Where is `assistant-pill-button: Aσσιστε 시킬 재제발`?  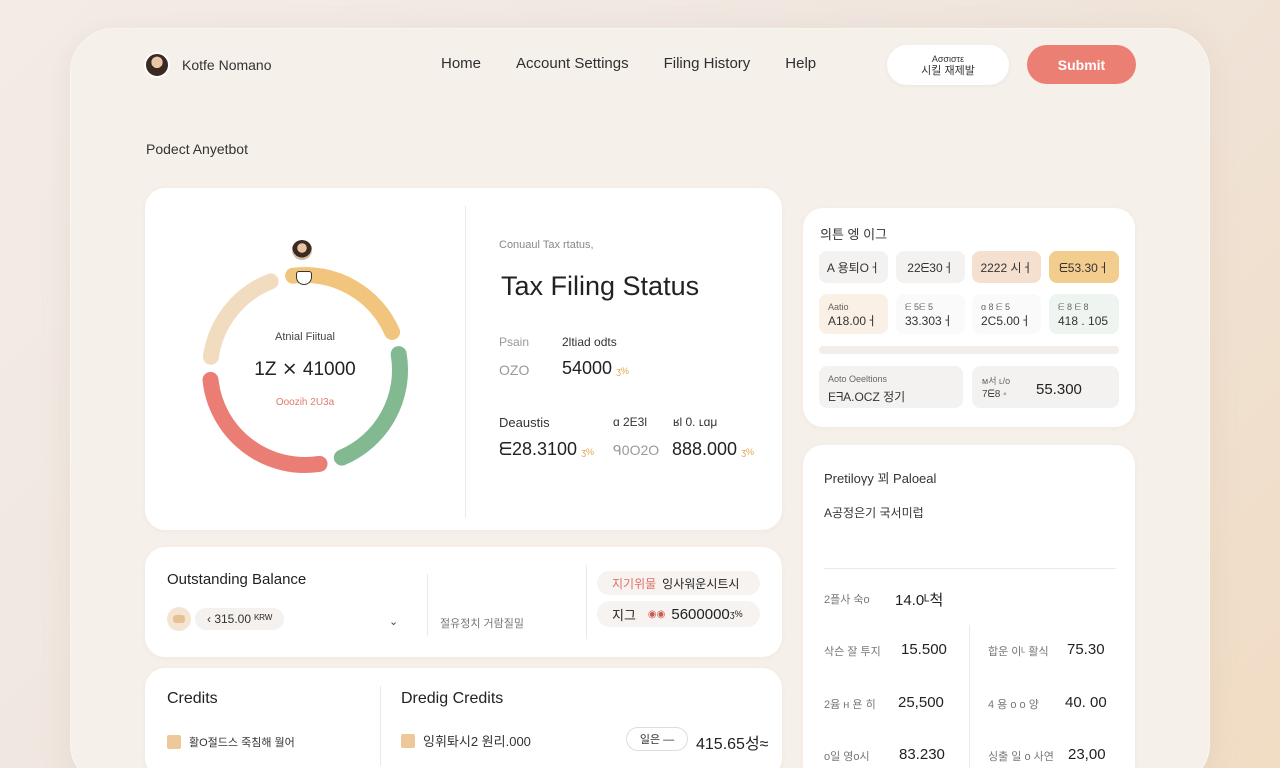 assistant-pill-button: Aσσιστε 시킬 재제발 is located at coordinates (948, 65).